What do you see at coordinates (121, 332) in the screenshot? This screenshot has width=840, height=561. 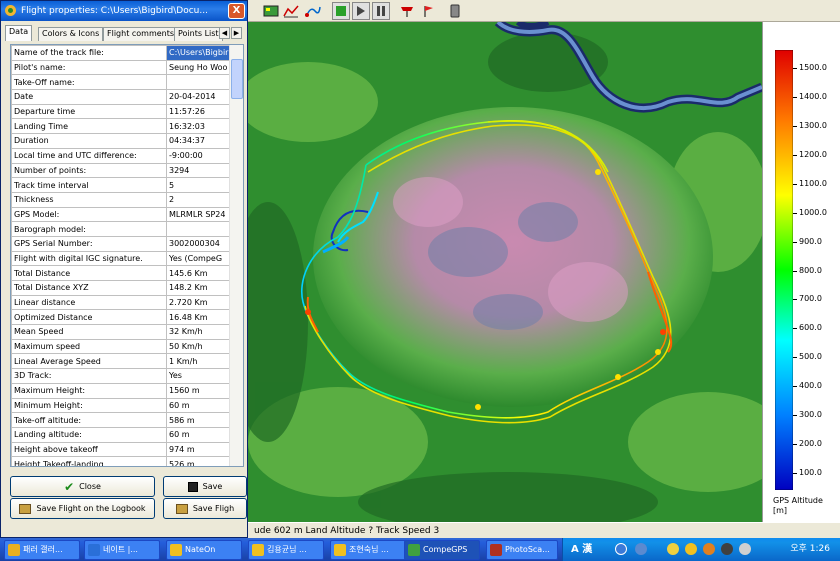 I see `grid-row: Mean Speed 32 Km/h` at bounding box center [121, 332].